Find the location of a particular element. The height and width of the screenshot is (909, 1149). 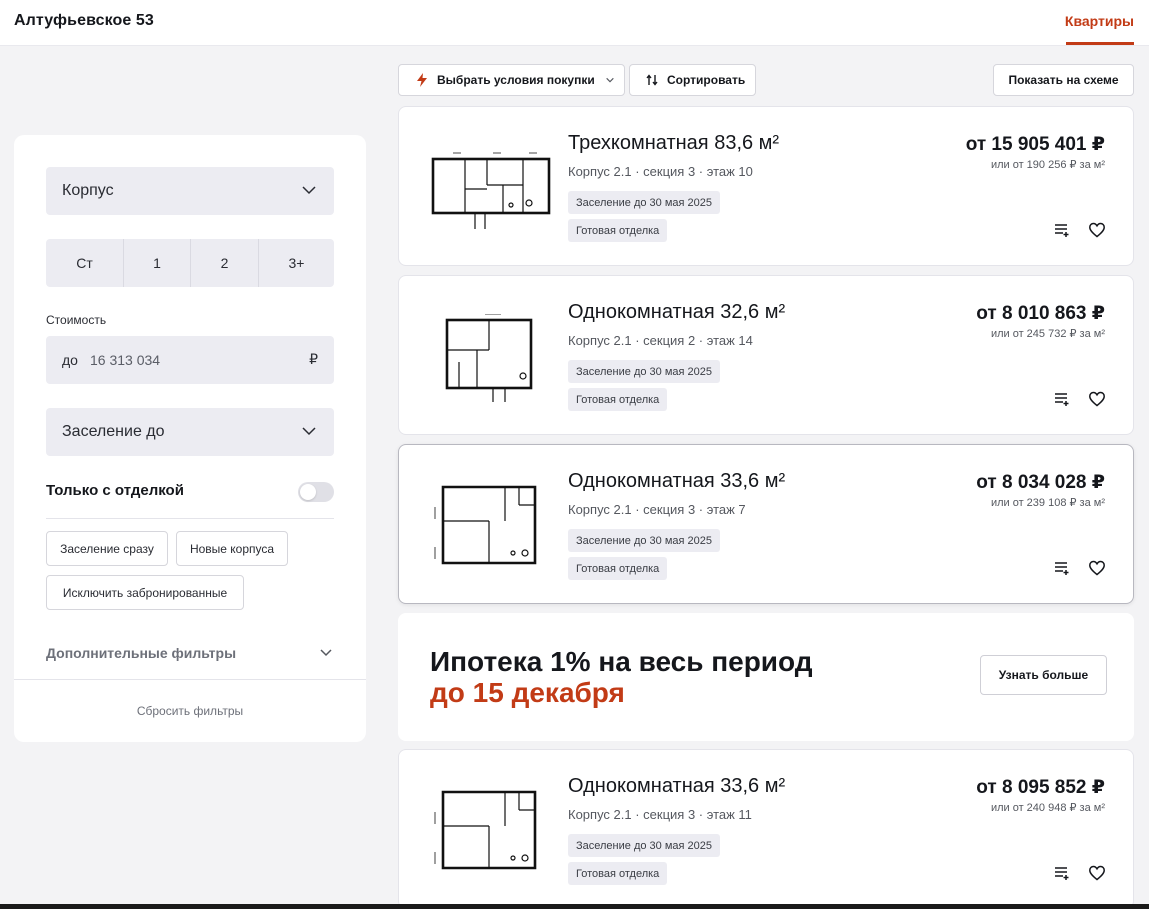

promo-deadline: до 15 декабря is located at coordinates (527, 692).